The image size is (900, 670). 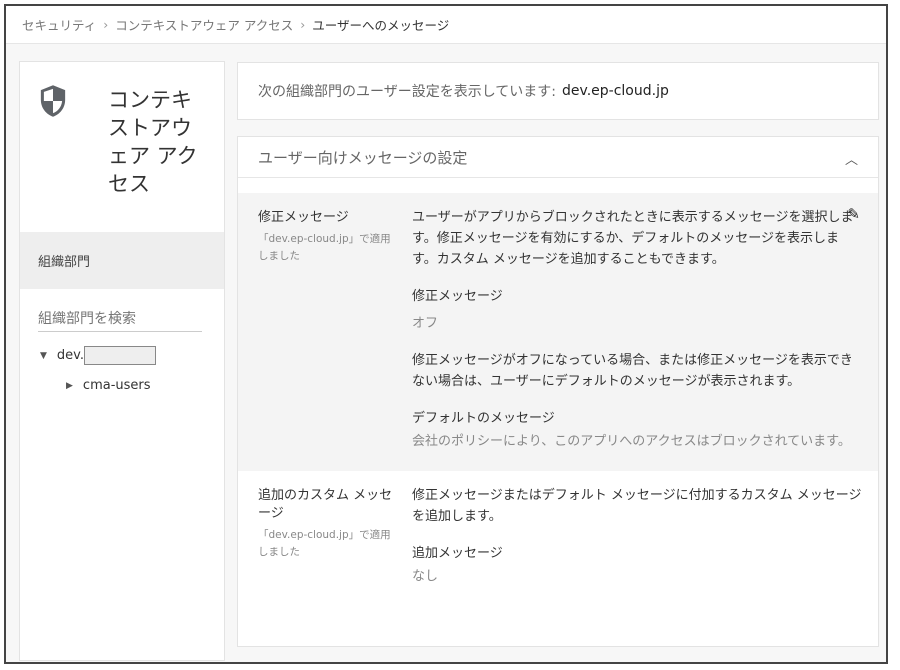 I want to click on org-units-header: 組織部門, so click(x=122, y=260).